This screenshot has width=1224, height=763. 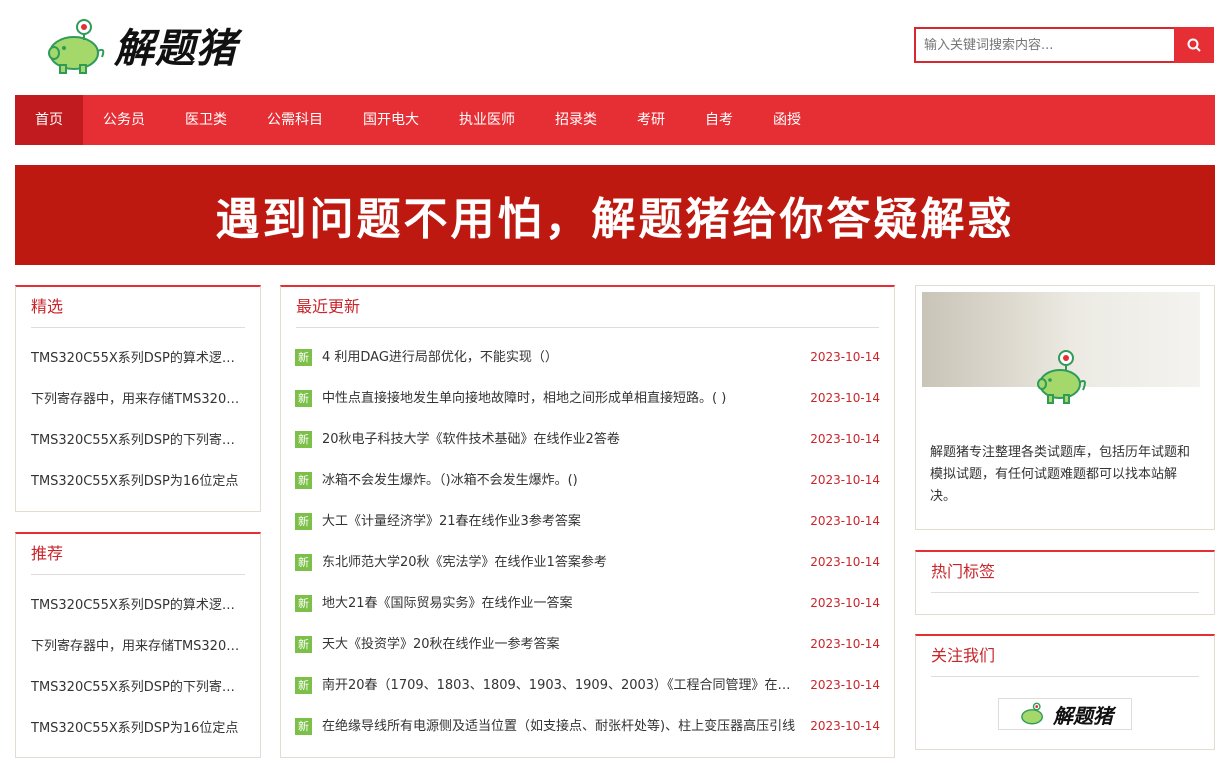 What do you see at coordinates (561, 521) in the screenshot?
I see `item-title-link: 大工《计量经济学》21春在线作业3参考答案` at bounding box center [561, 521].